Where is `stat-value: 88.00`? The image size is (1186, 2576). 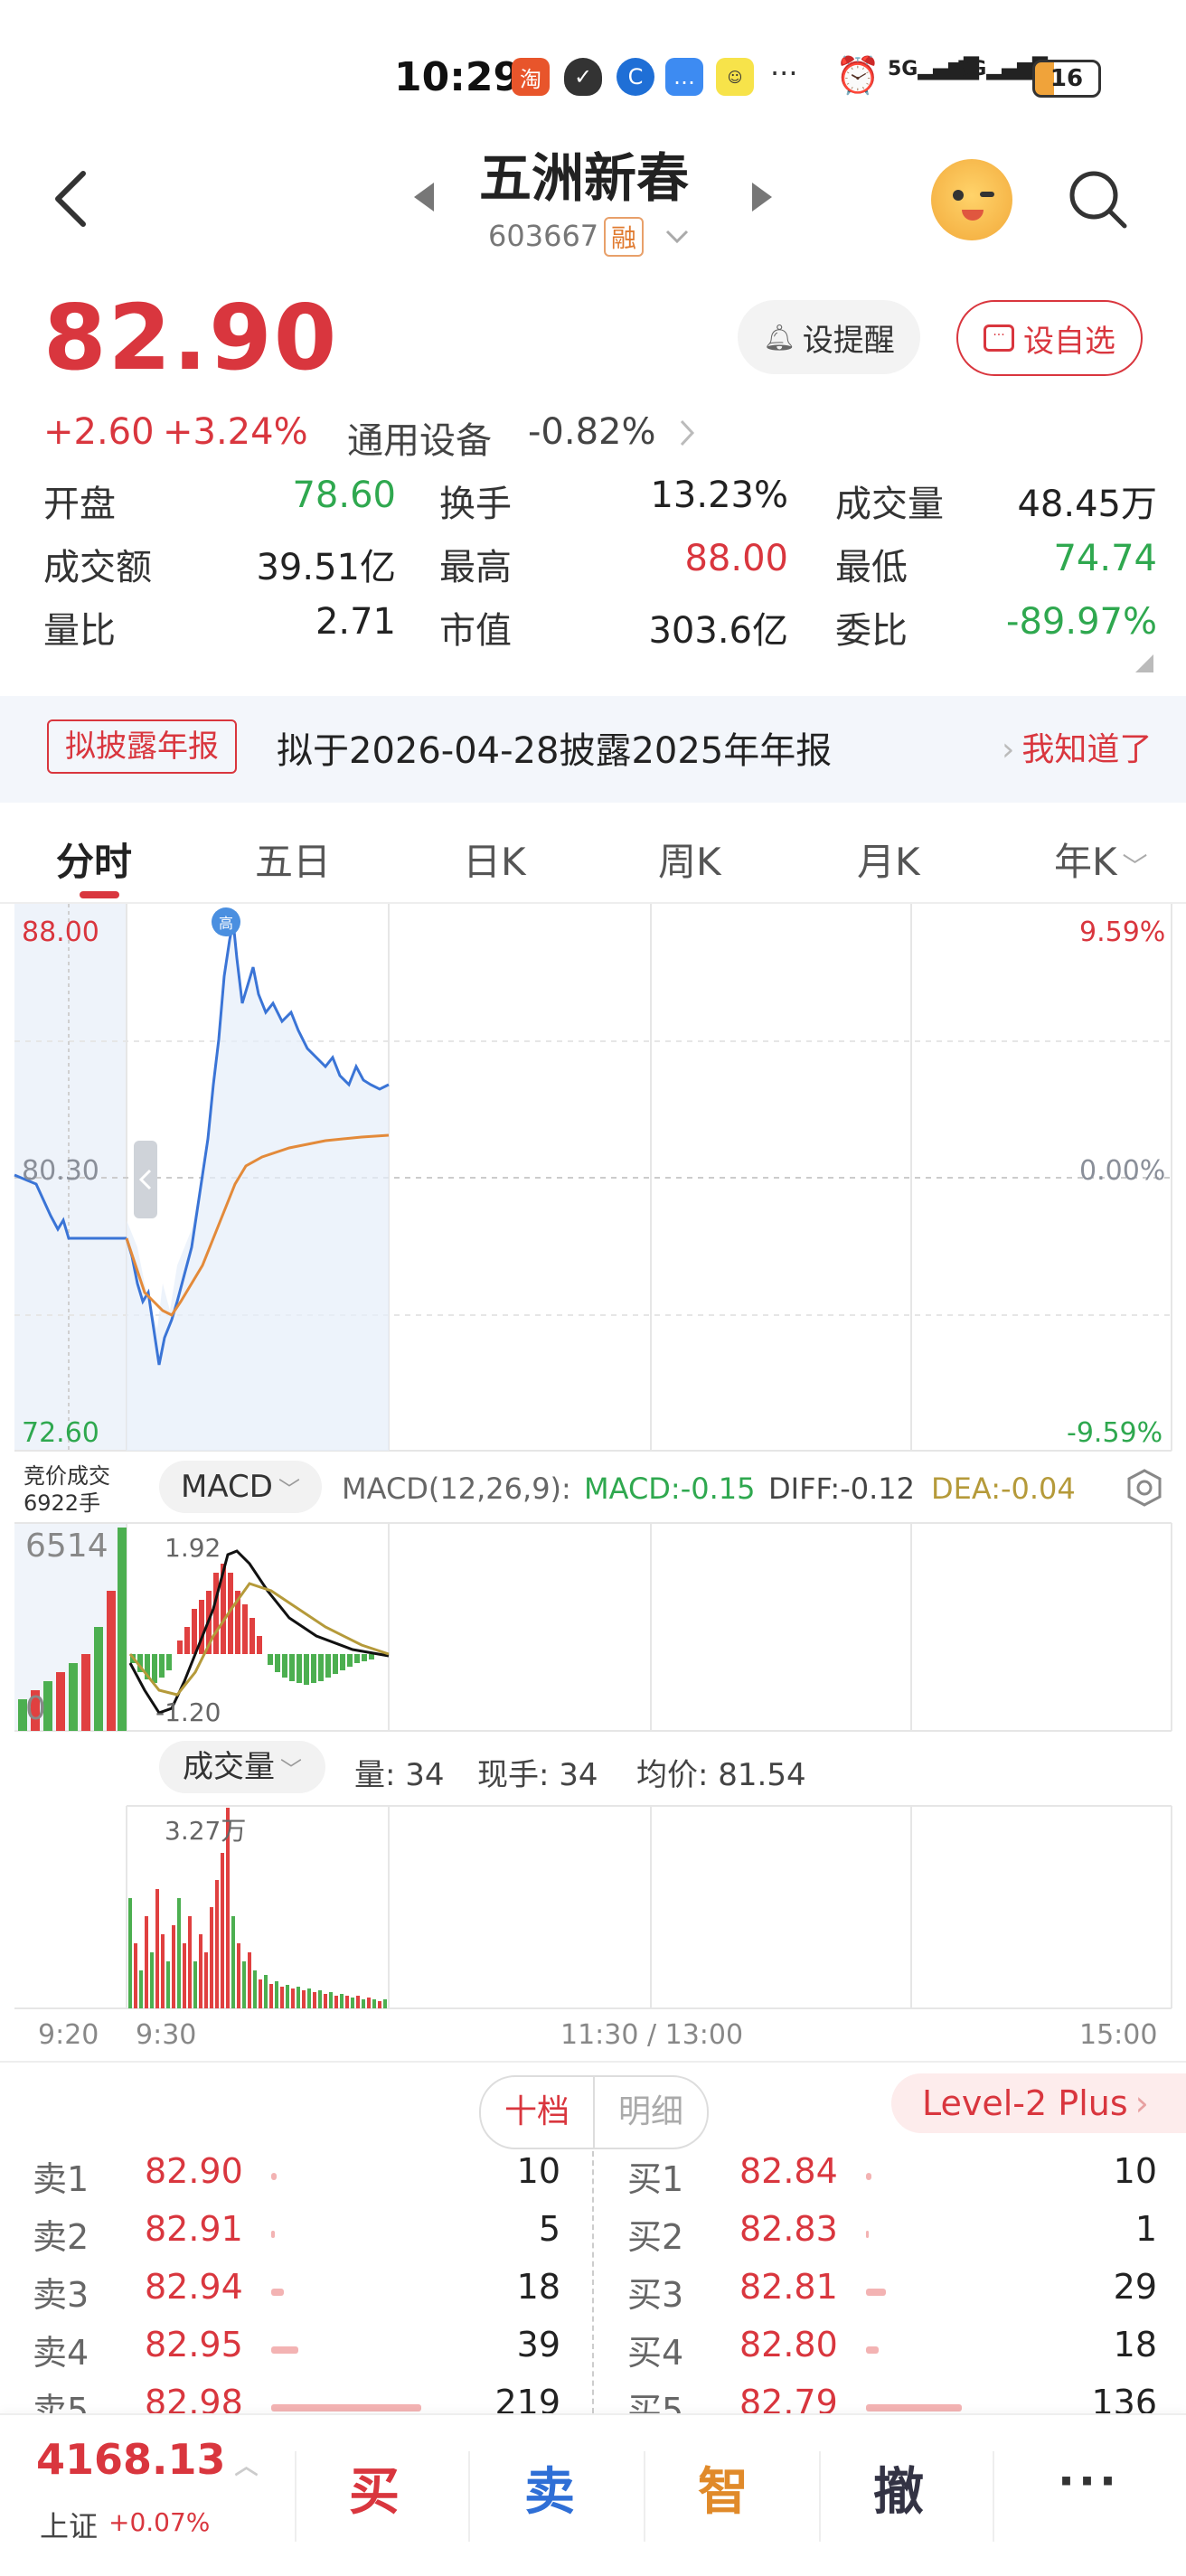 stat-value: 88.00 is located at coordinates (736, 559).